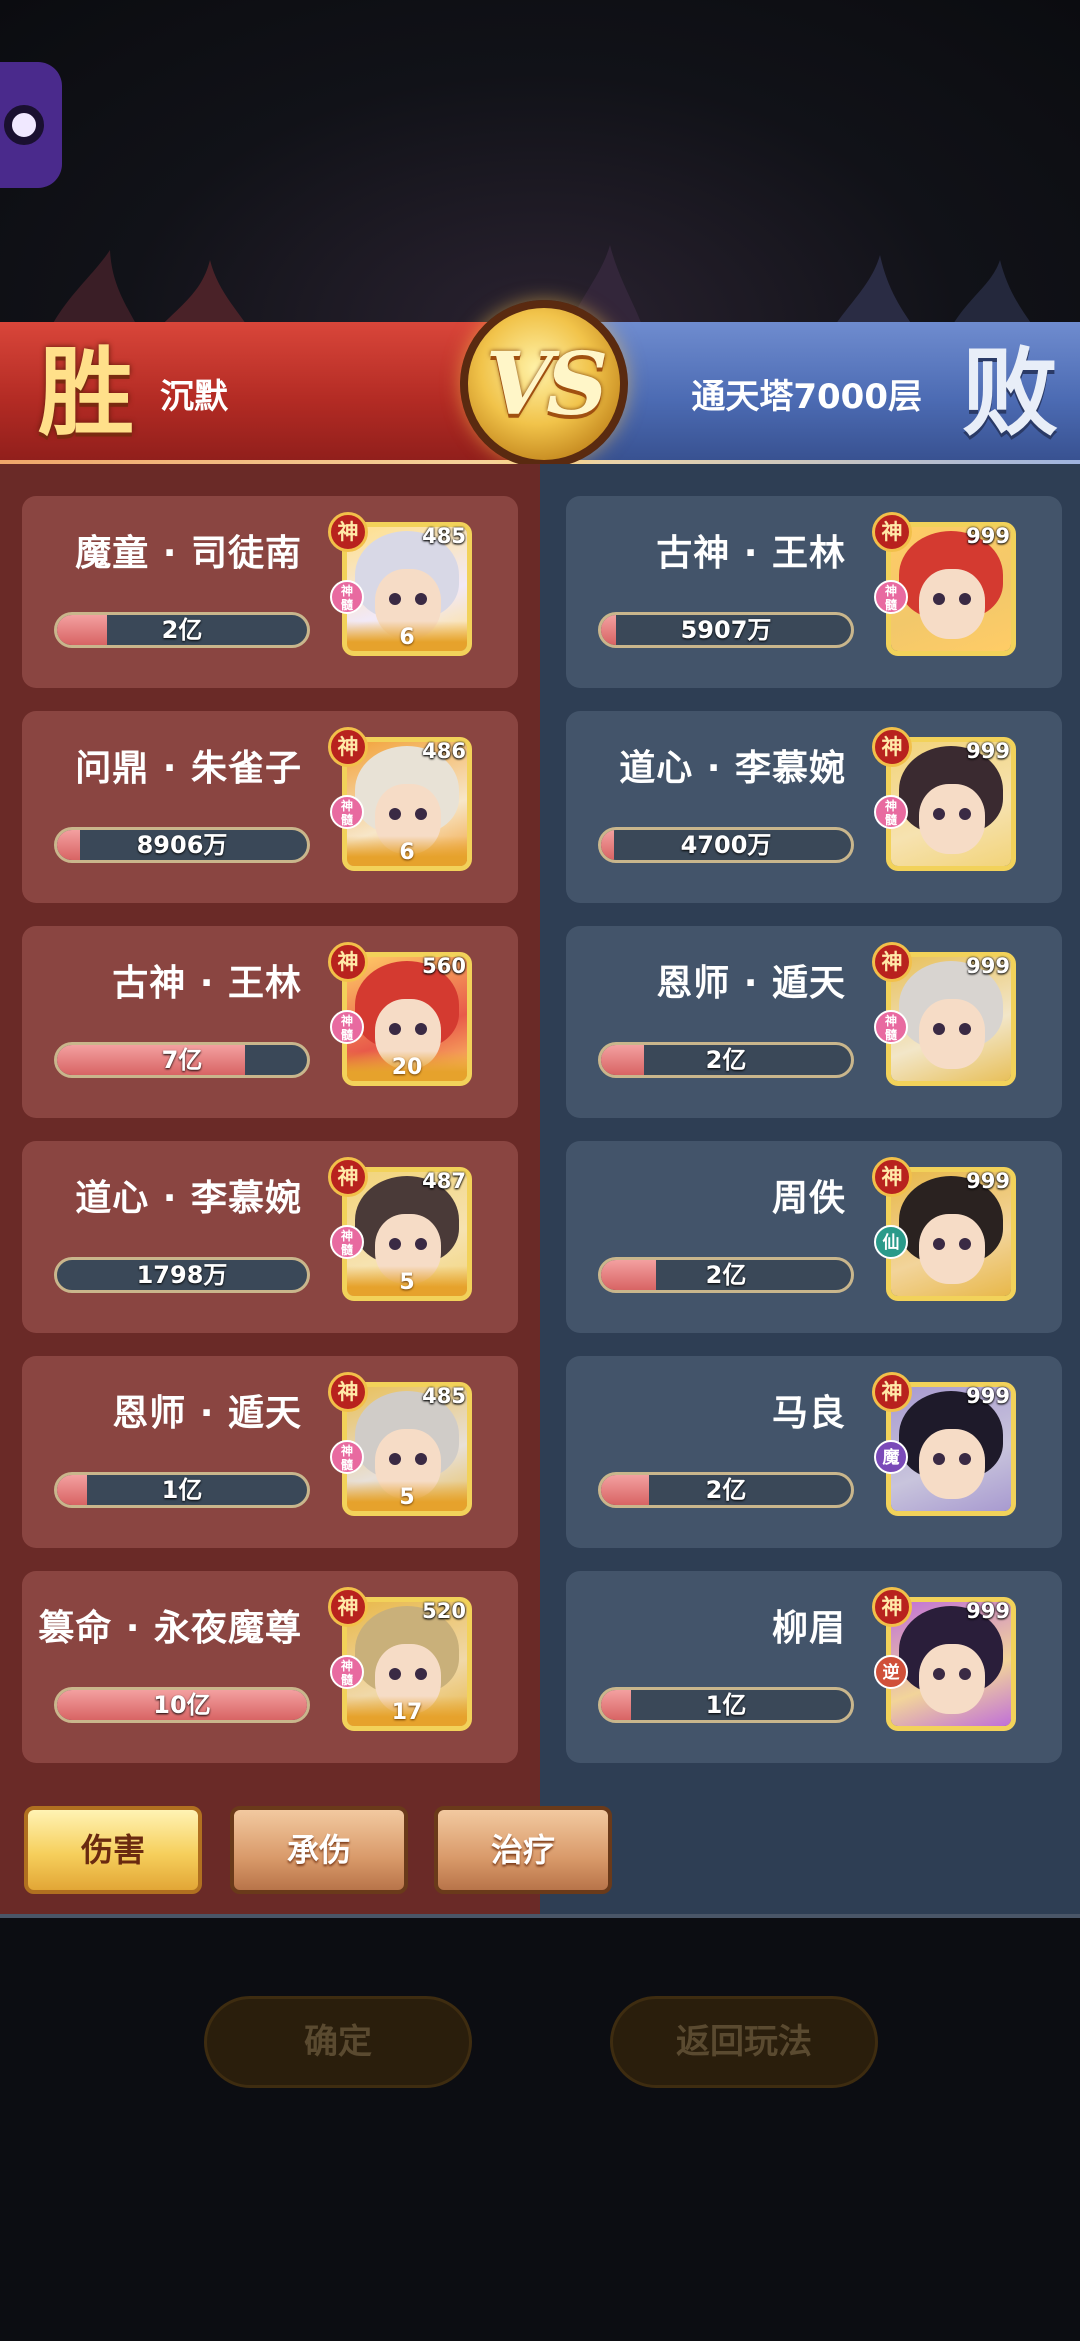  What do you see at coordinates (170, 1628) in the screenshot?
I see `hero-name: 篡命 · 永夜魔尊` at bounding box center [170, 1628].